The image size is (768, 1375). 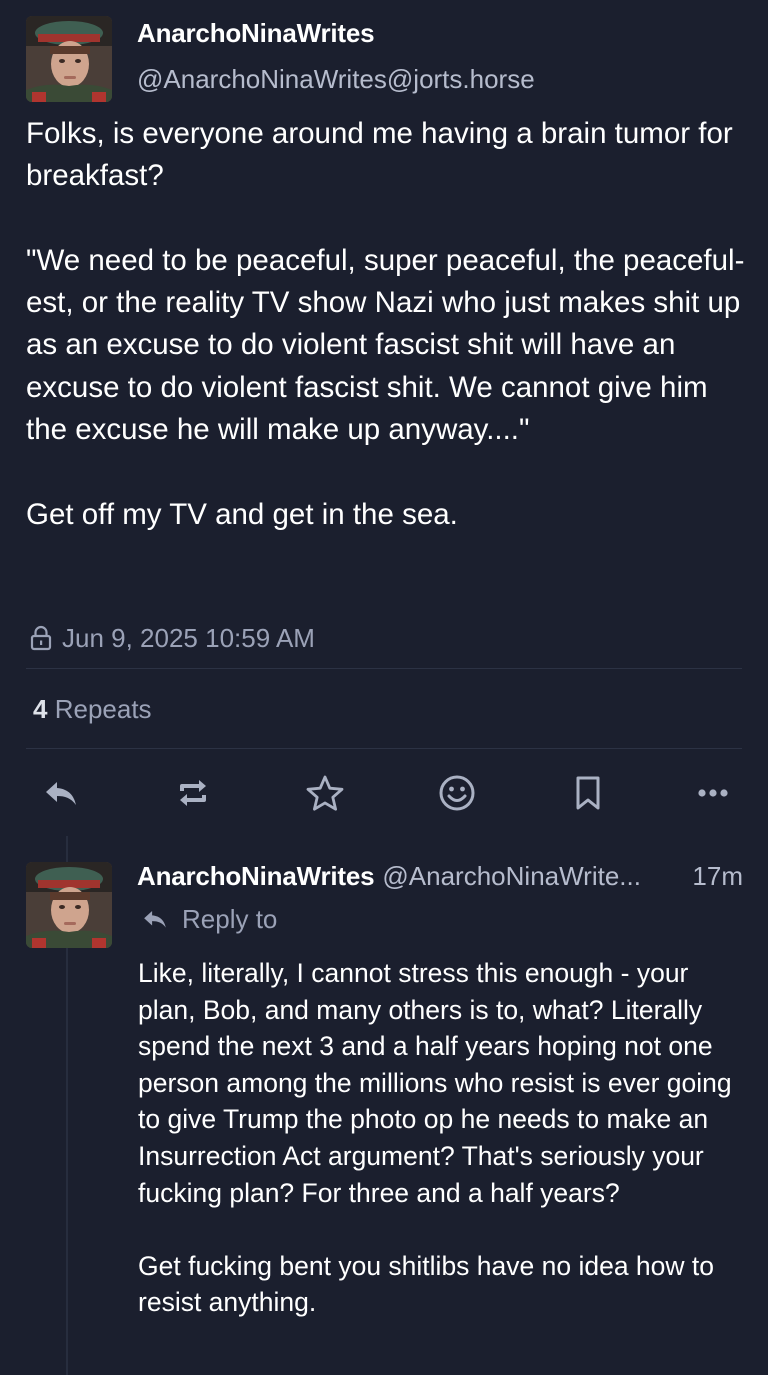 I want to click on more-button, so click(x=713, y=793).